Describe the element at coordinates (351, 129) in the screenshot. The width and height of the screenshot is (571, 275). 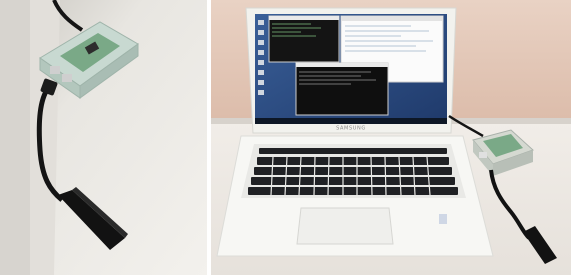
I see `laptop-brand-label: SAMSUNG` at that location.